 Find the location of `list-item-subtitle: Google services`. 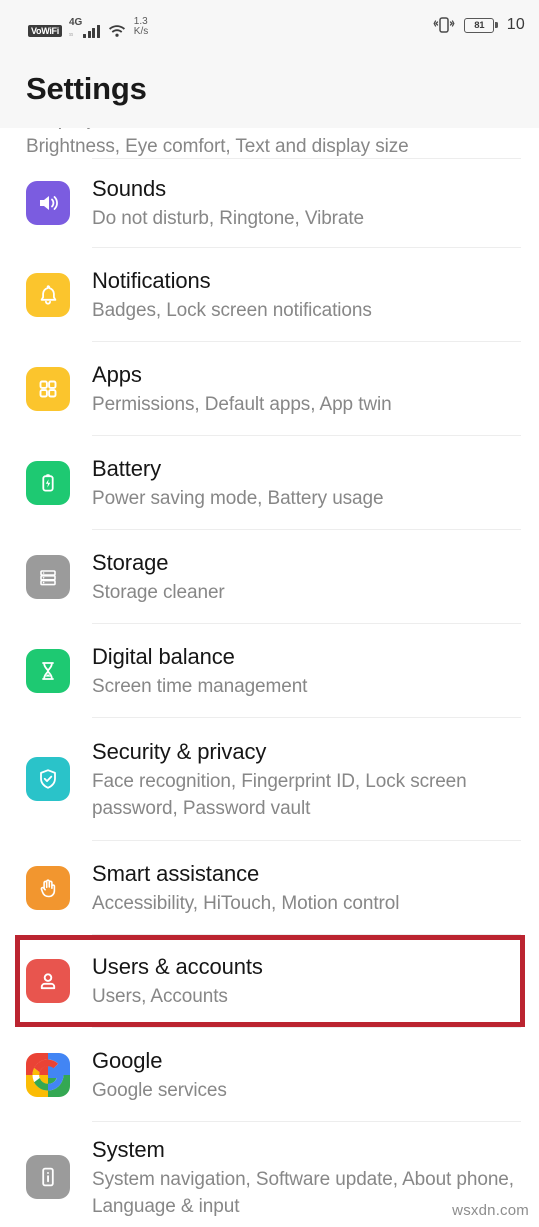

list-item-subtitle: Google services is located at coordinates (159, 1090).